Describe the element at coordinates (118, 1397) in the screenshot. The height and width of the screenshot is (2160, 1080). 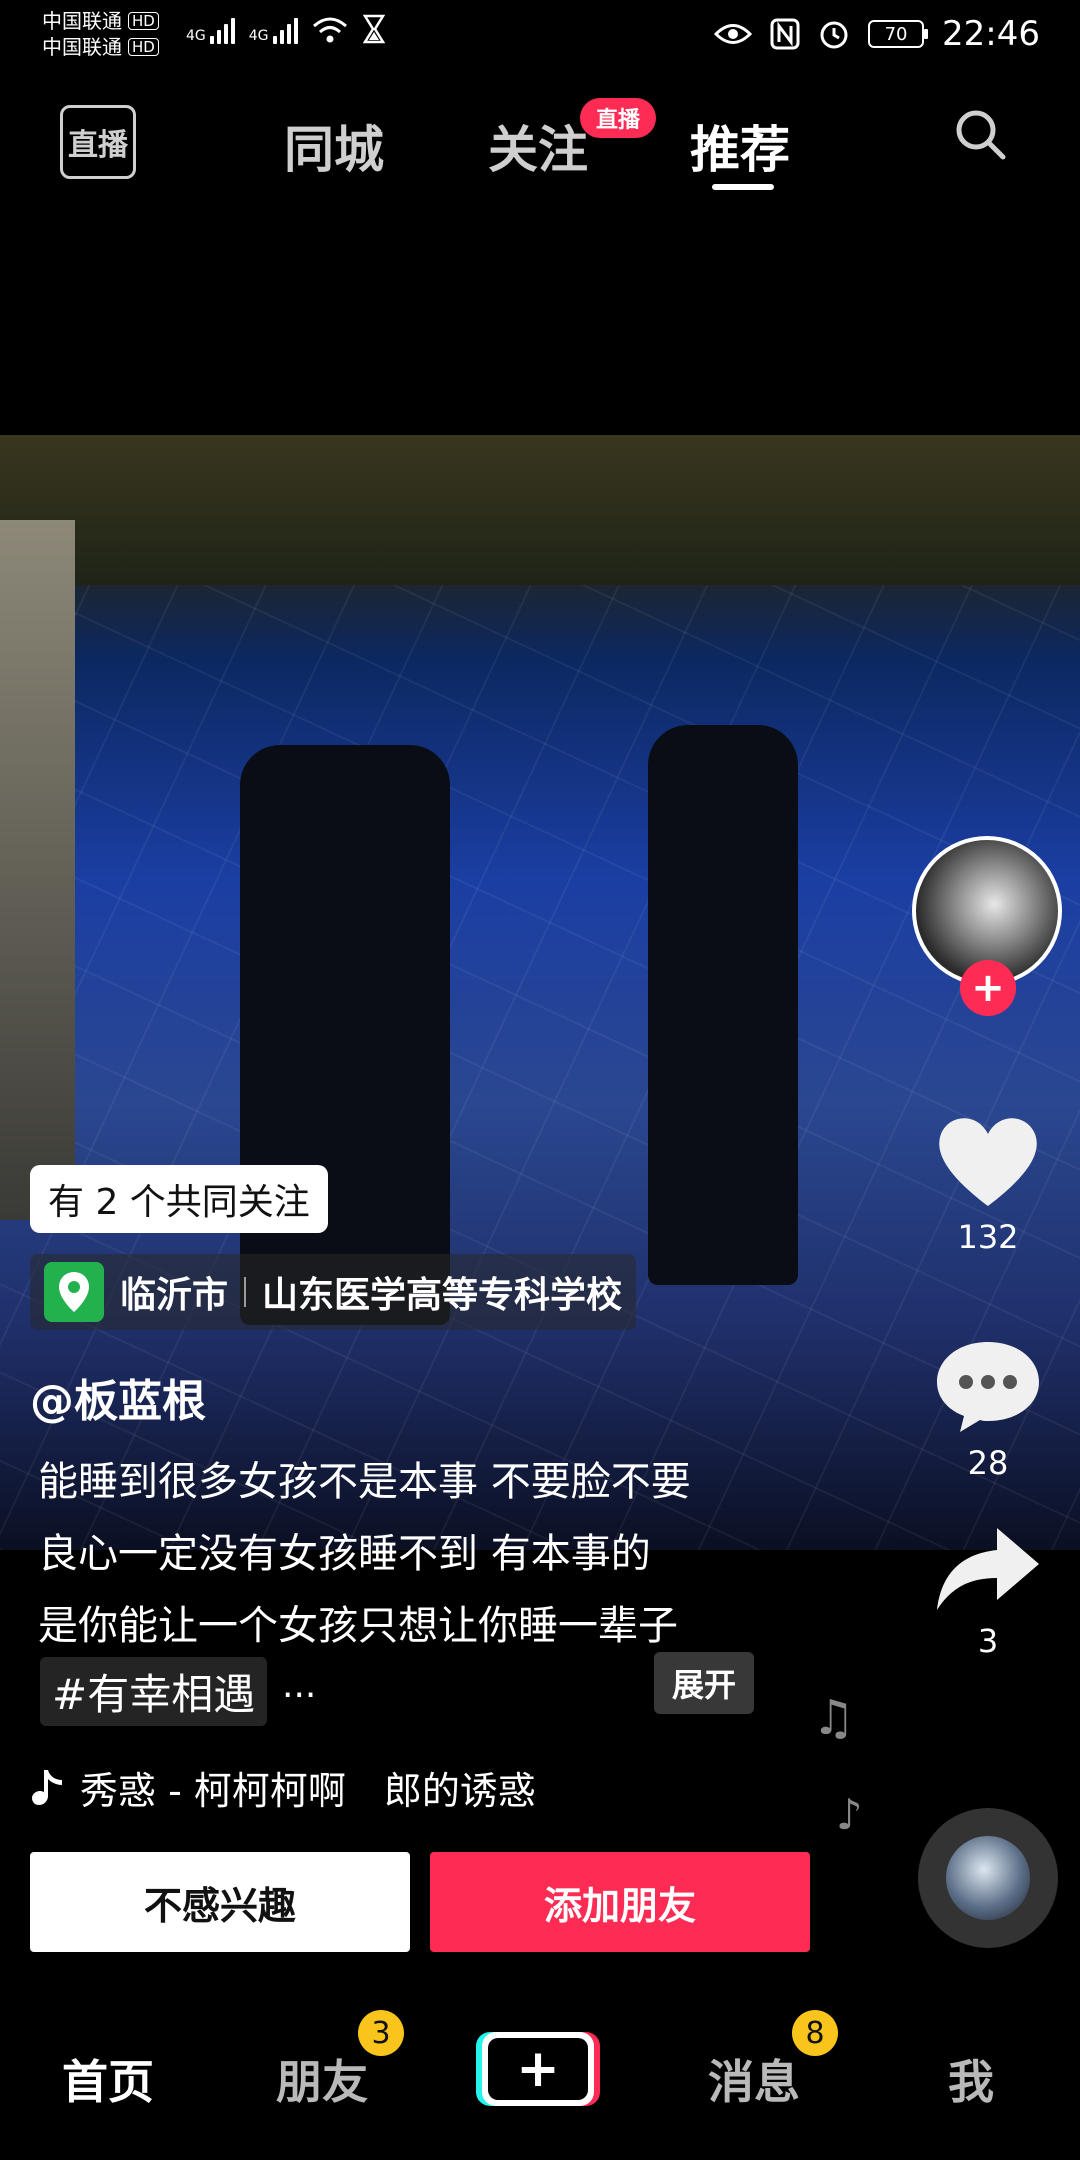
I see `creator-username: @板蓝根` at that location.